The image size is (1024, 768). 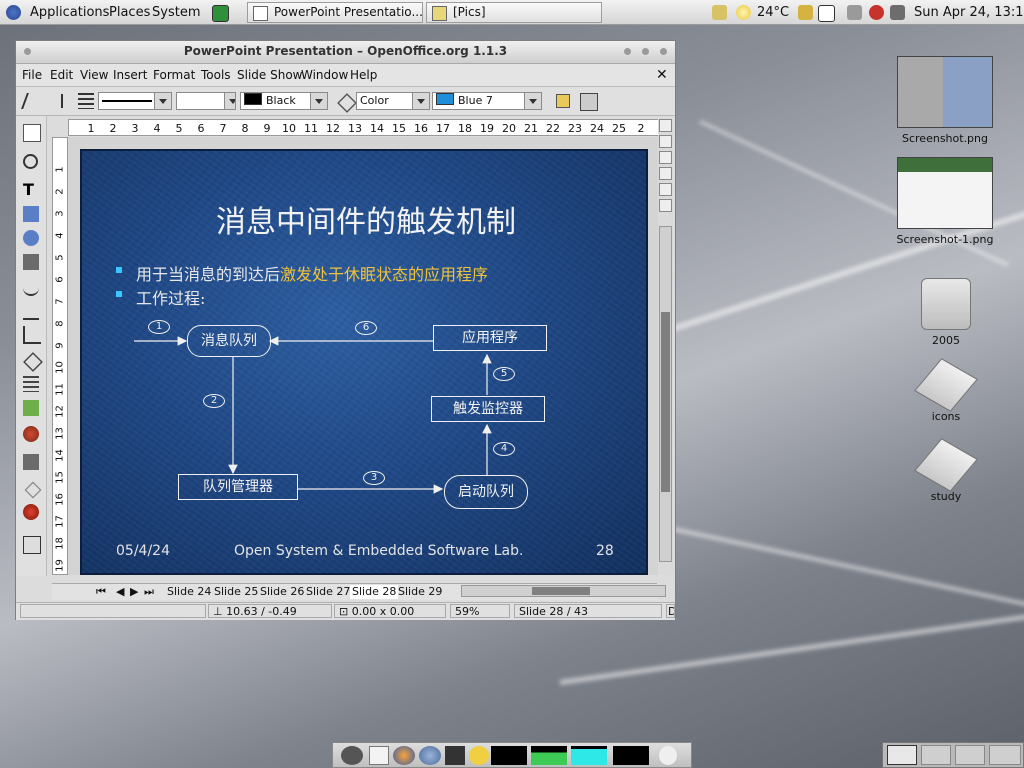 I want to click on update-icon, so click(x=876, y=12).